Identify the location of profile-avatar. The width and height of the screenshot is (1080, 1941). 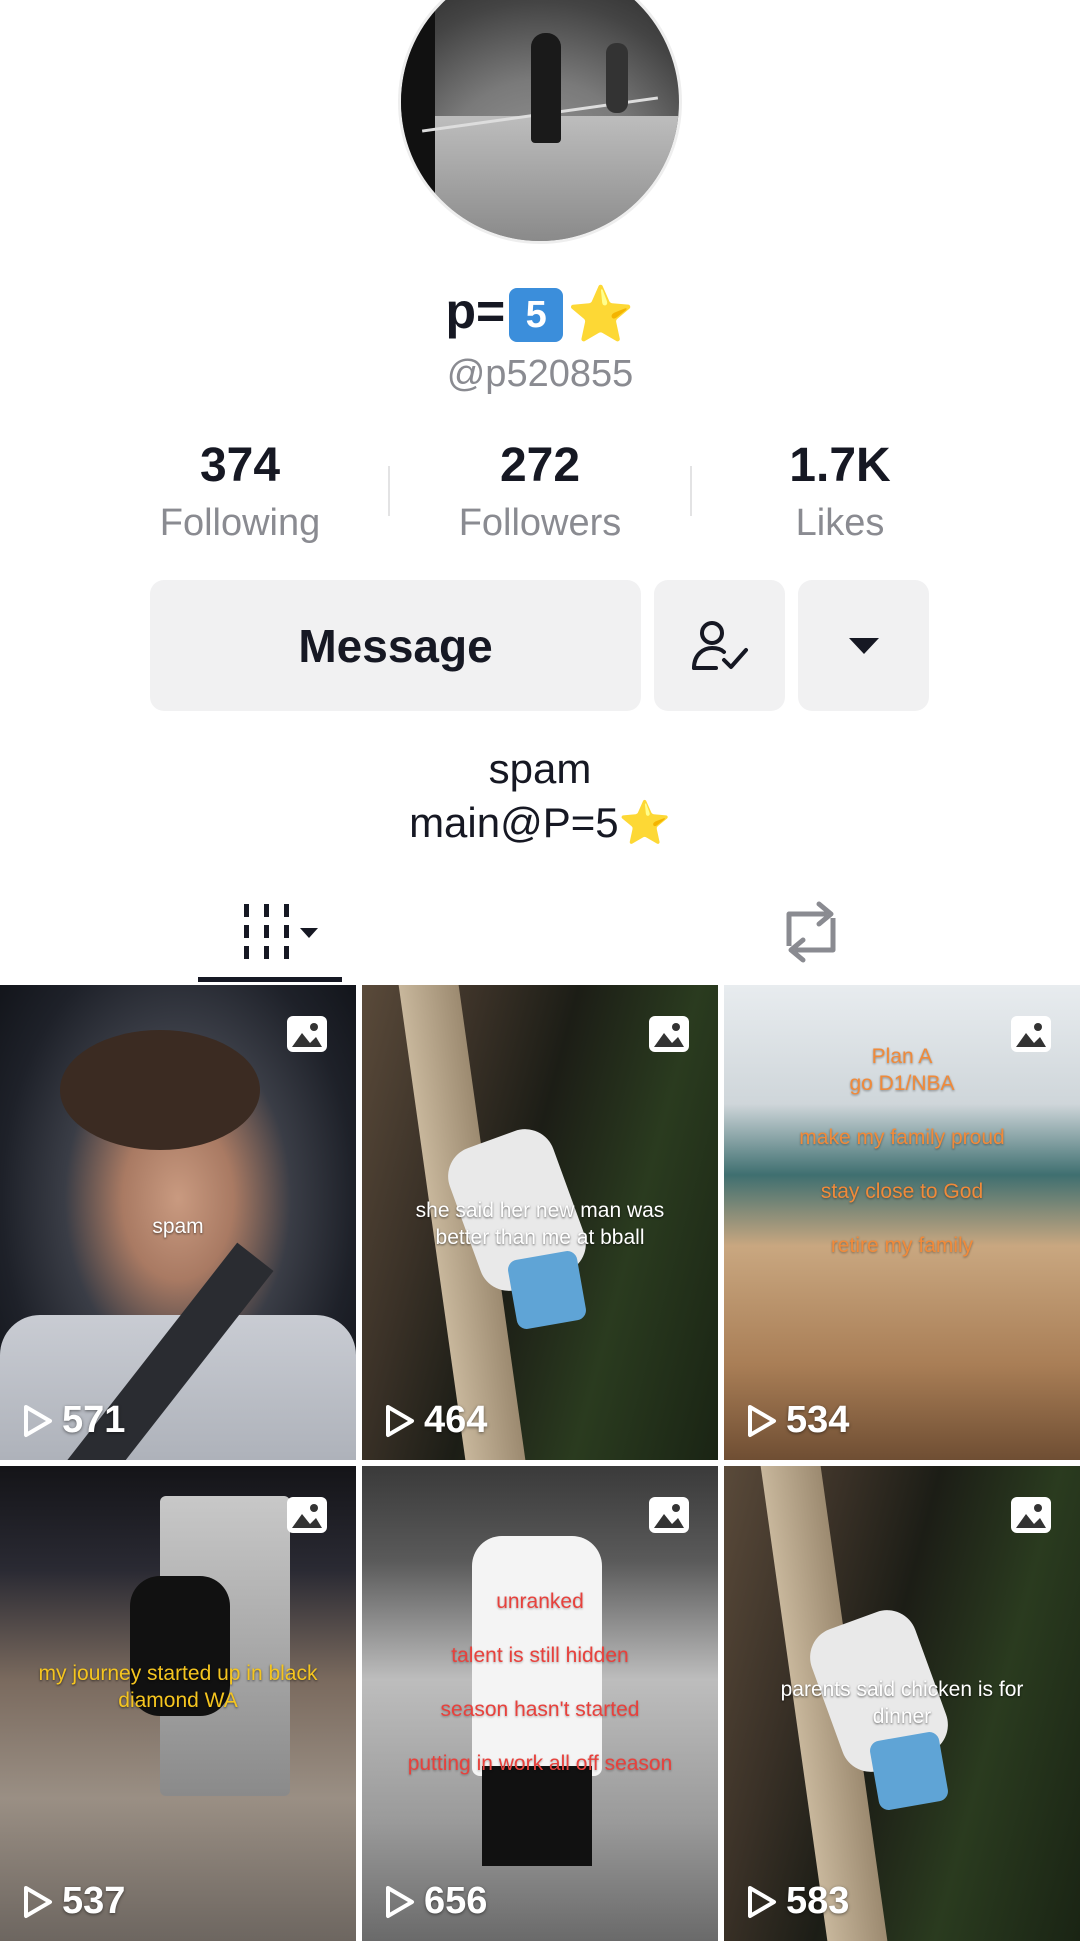
(540, 122).